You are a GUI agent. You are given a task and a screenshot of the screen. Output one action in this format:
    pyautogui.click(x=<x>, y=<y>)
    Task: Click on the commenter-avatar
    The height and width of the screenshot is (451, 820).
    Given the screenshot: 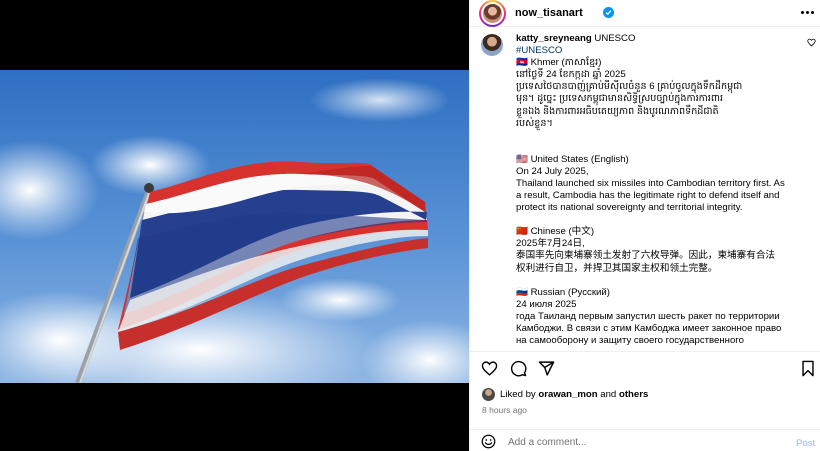 What is the action you would take?
    pyautogui.click(x=492, y=45)
    